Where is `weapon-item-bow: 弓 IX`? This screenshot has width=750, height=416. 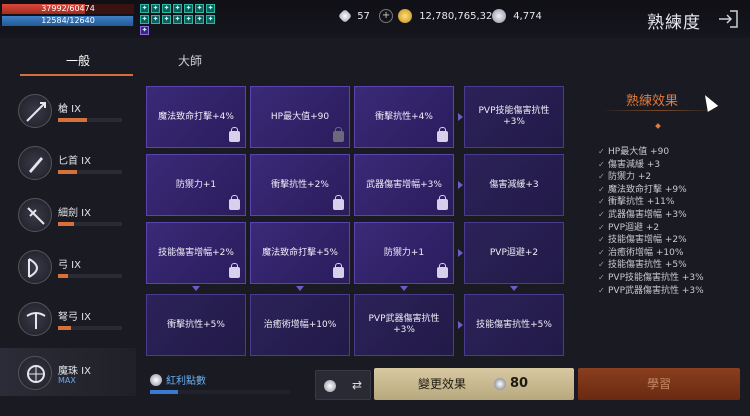 weapon-item-bow: 弓 IX is located at coordinates (68, 268).